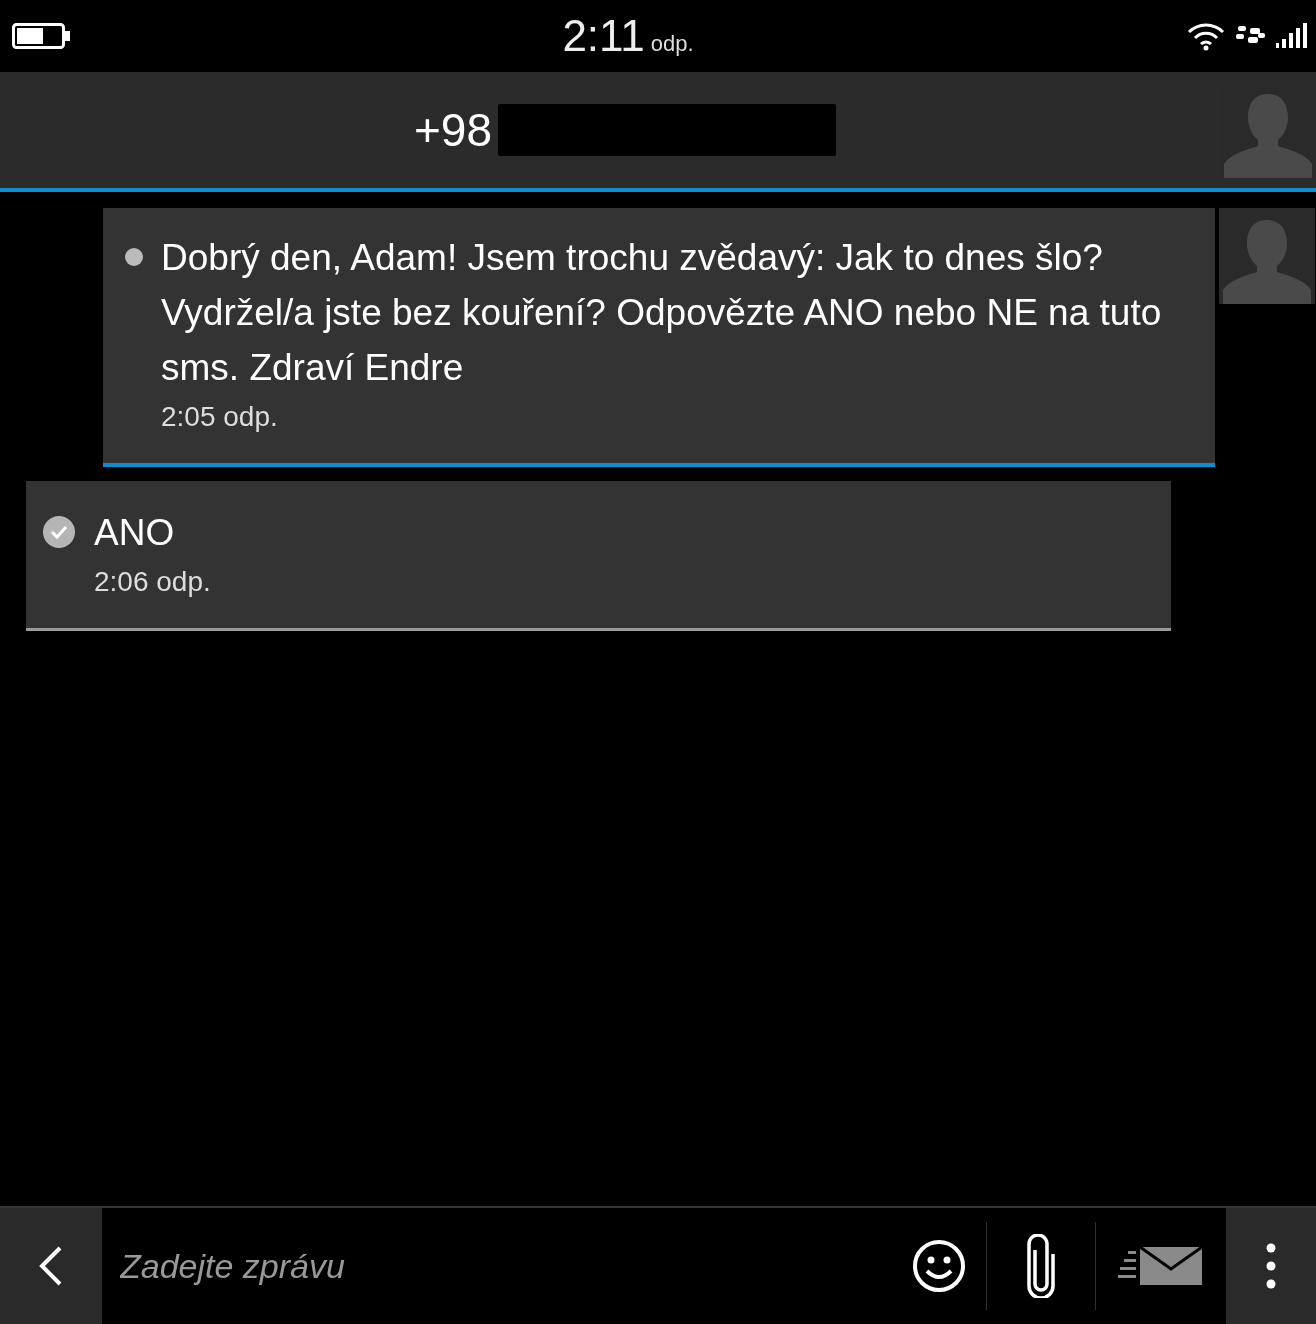 Image resolution: width=1316 pixels, height=1324 pixels. Describe the element at coordinates (41, 36) in the screenshot. I see `battery-icon` at that location.